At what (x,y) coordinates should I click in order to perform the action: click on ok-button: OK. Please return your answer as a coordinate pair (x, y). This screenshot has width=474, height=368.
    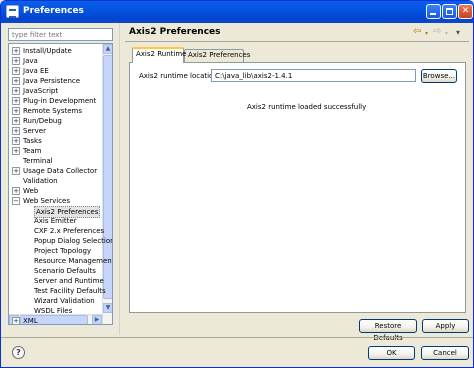
    Looking at the image, I should click on (391, 353).